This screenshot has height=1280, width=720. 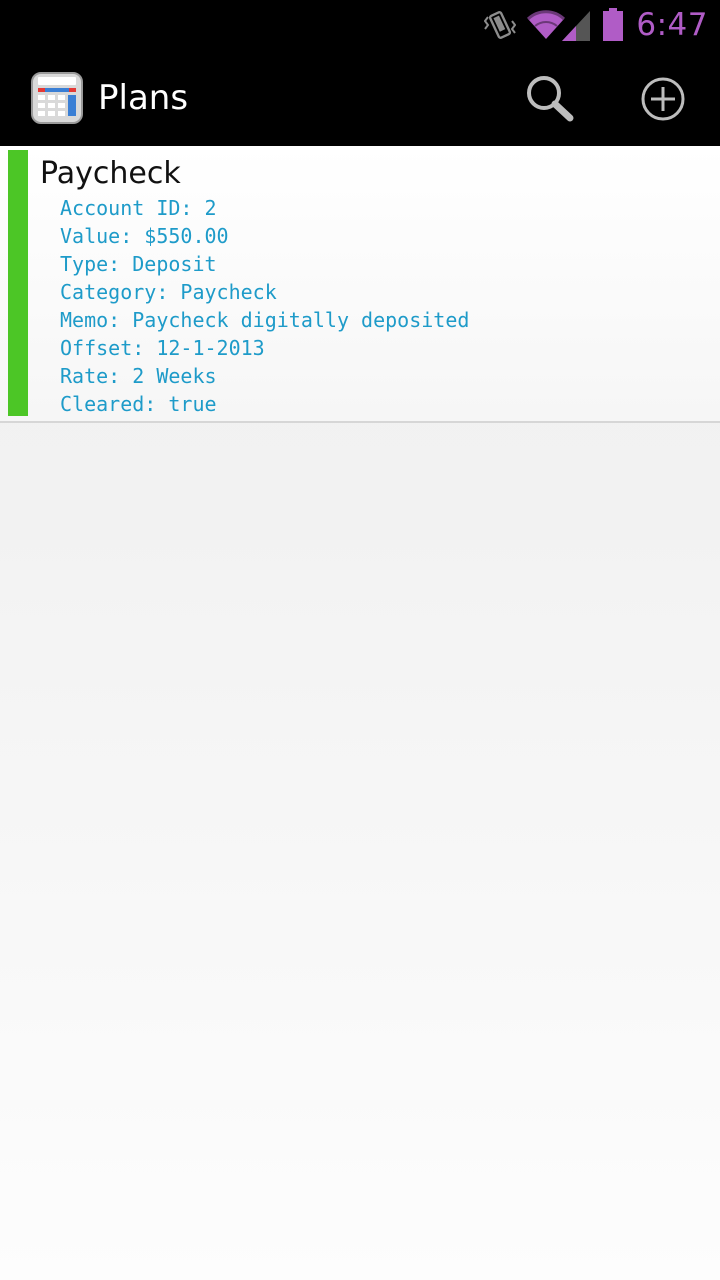 What do you see at coordinates (138, 376) in the screenshot?
I see `detail-rate: Rate: 2 Weeks` at bounding box center [138, 376].